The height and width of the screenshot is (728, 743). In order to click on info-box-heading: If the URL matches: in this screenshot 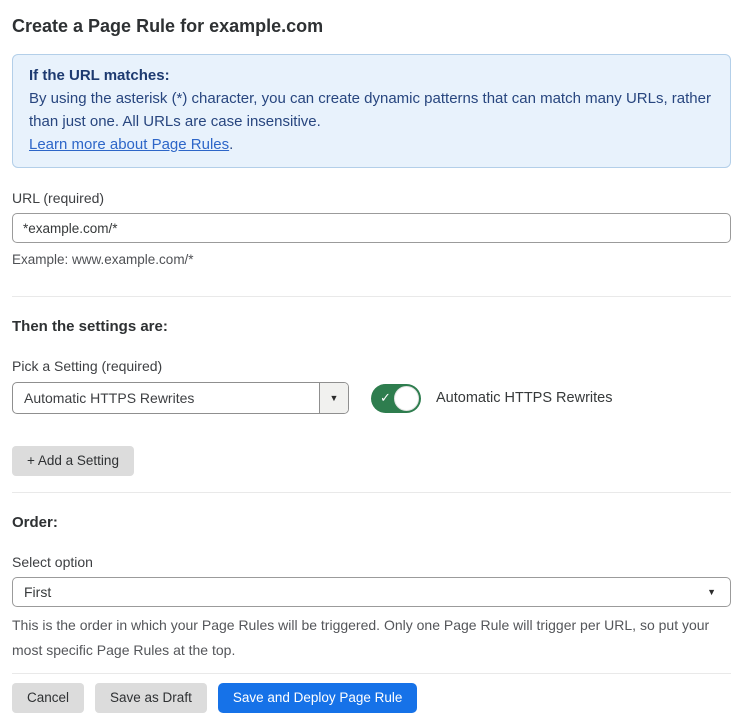, I will do `click(99, 75)`.